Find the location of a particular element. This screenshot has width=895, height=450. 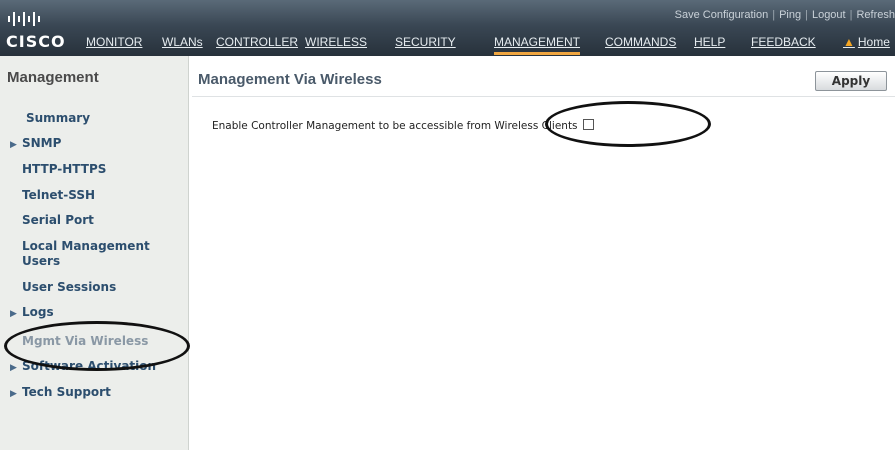

nav-commands: COMMANDS is located at coordinates (640, 44).